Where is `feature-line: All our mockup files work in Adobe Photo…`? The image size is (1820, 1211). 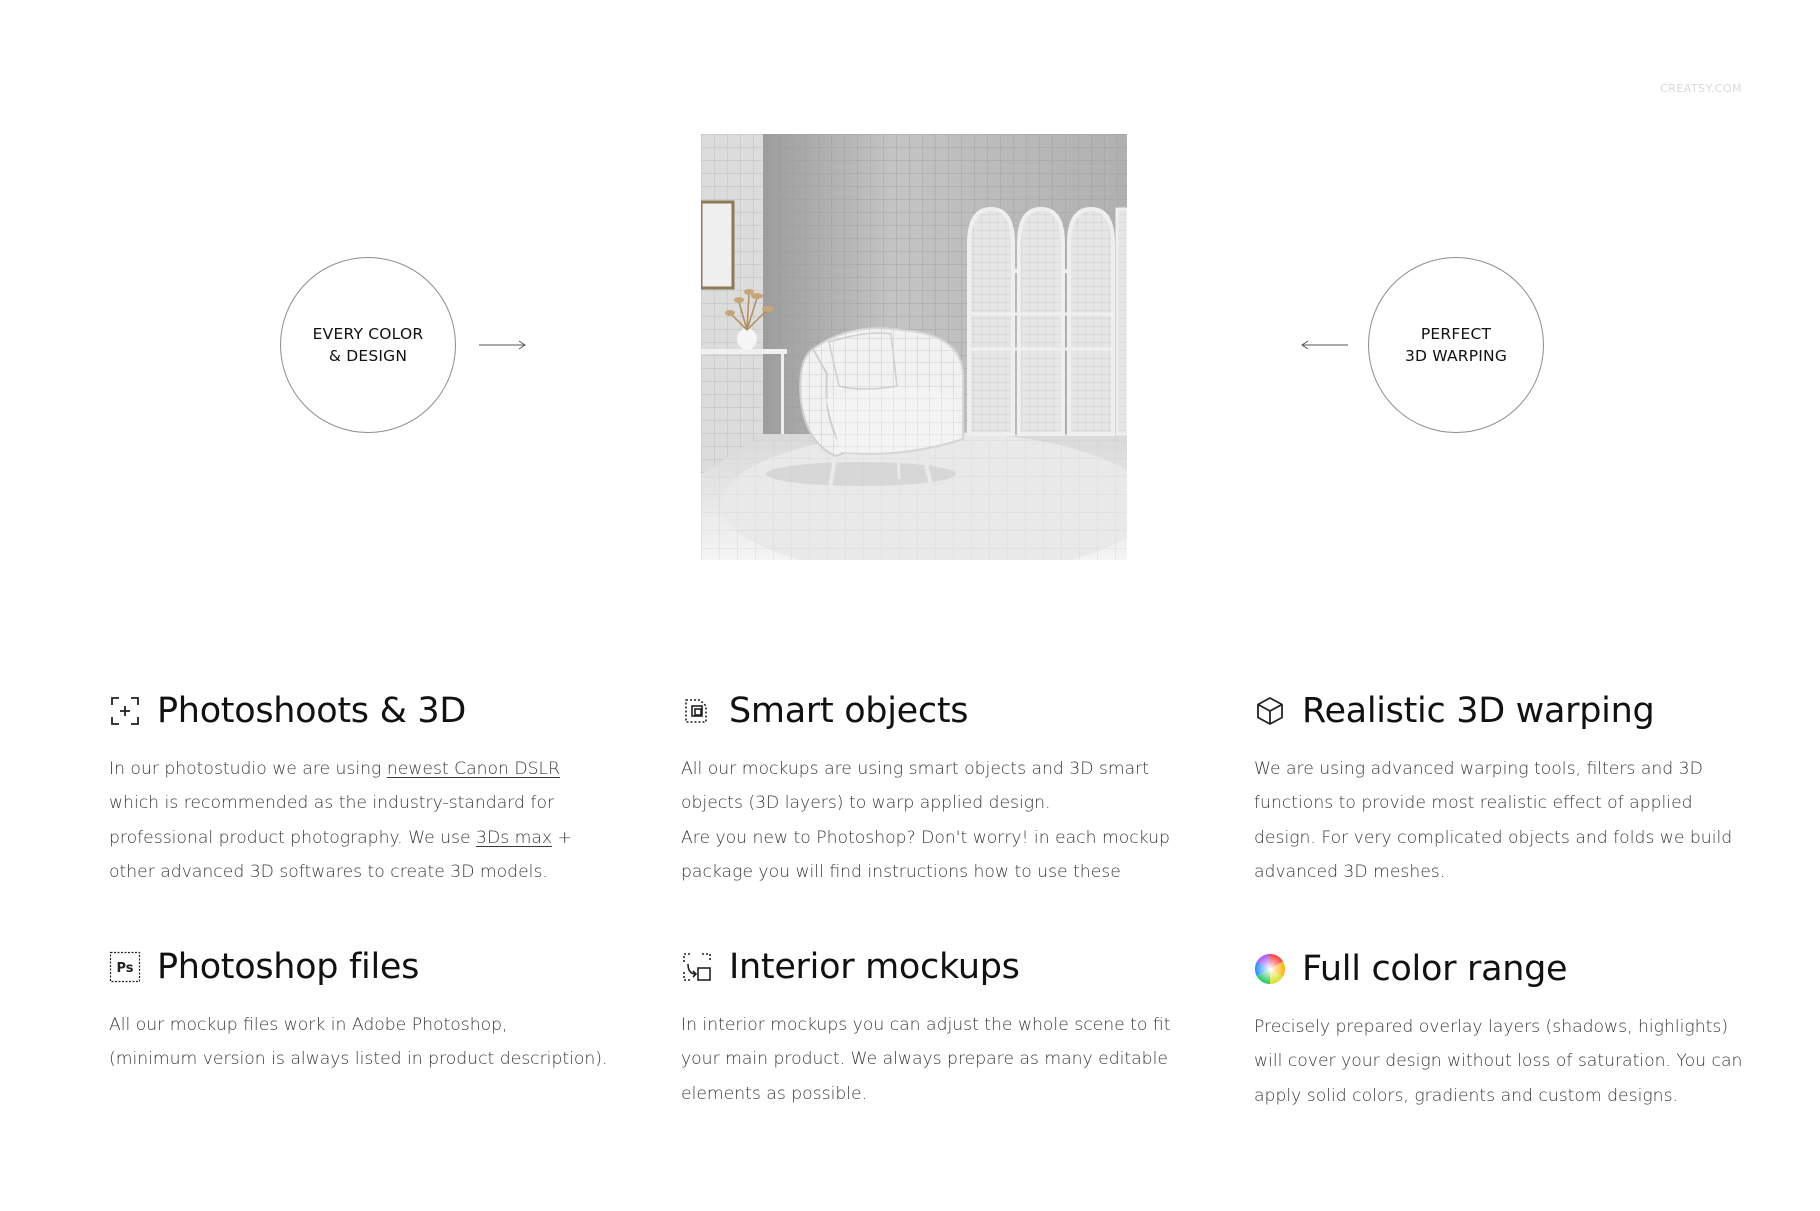 feature-line: All our mockup files work in Adobe Photo… is located at coordinates (308, 1025).